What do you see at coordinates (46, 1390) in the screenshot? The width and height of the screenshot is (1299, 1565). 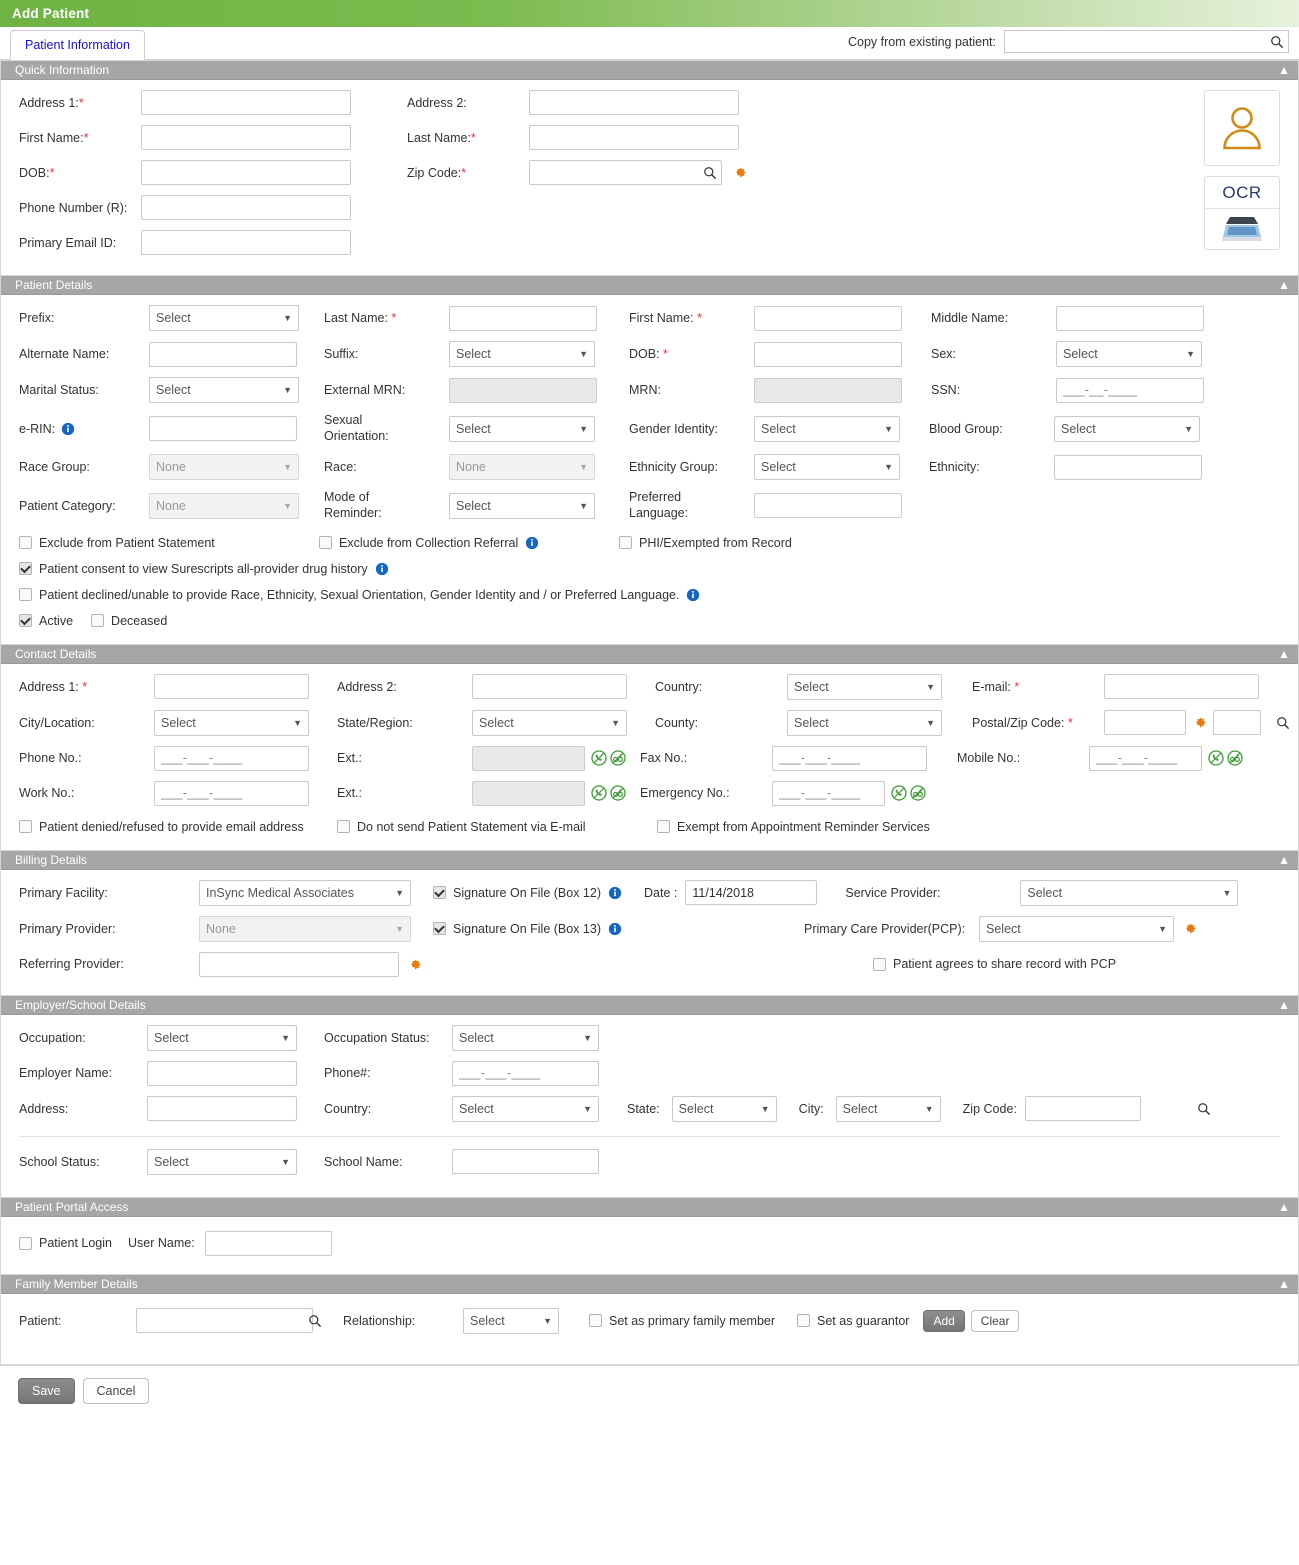 I see `save-button: Save` at bounding box center [46, 1390].